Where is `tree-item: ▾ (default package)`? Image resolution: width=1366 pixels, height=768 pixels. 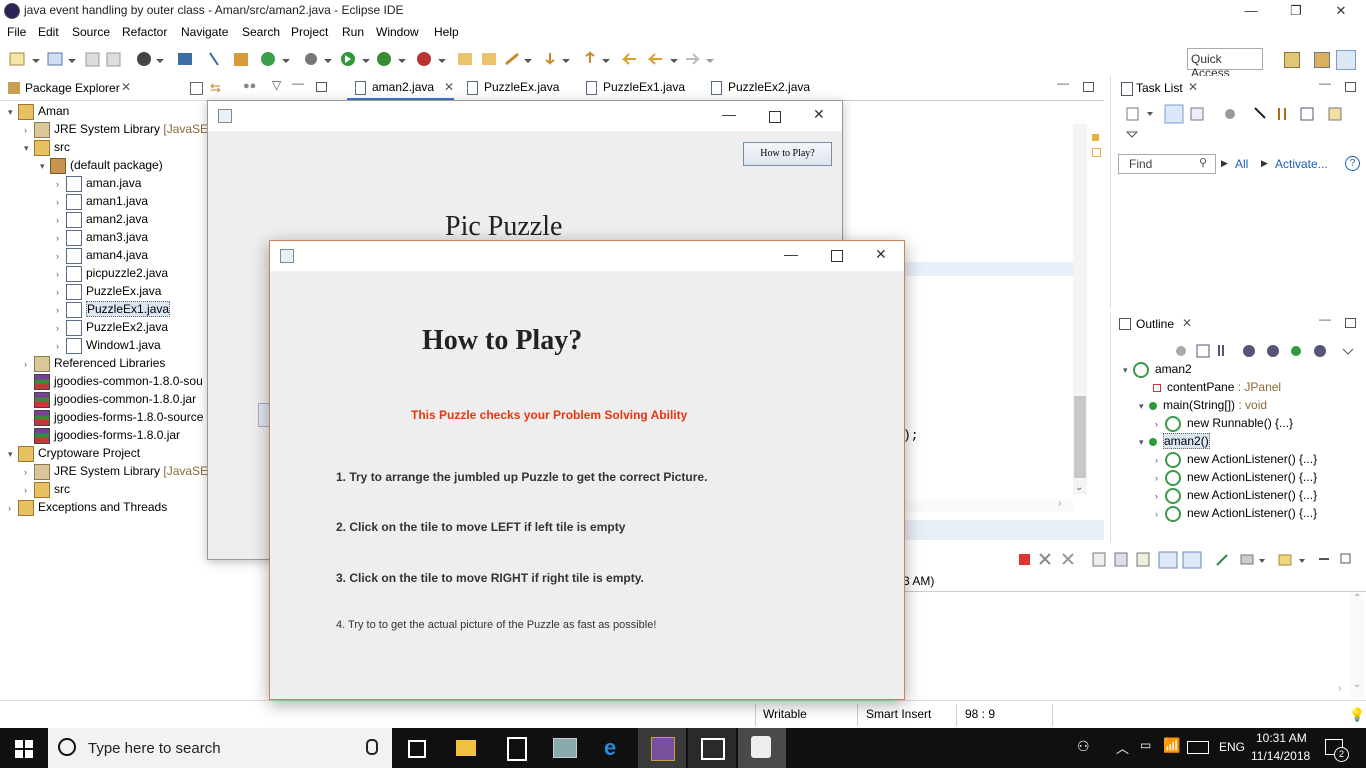 tree-item: ▾ (default package) is located at coordinates (101, 165).